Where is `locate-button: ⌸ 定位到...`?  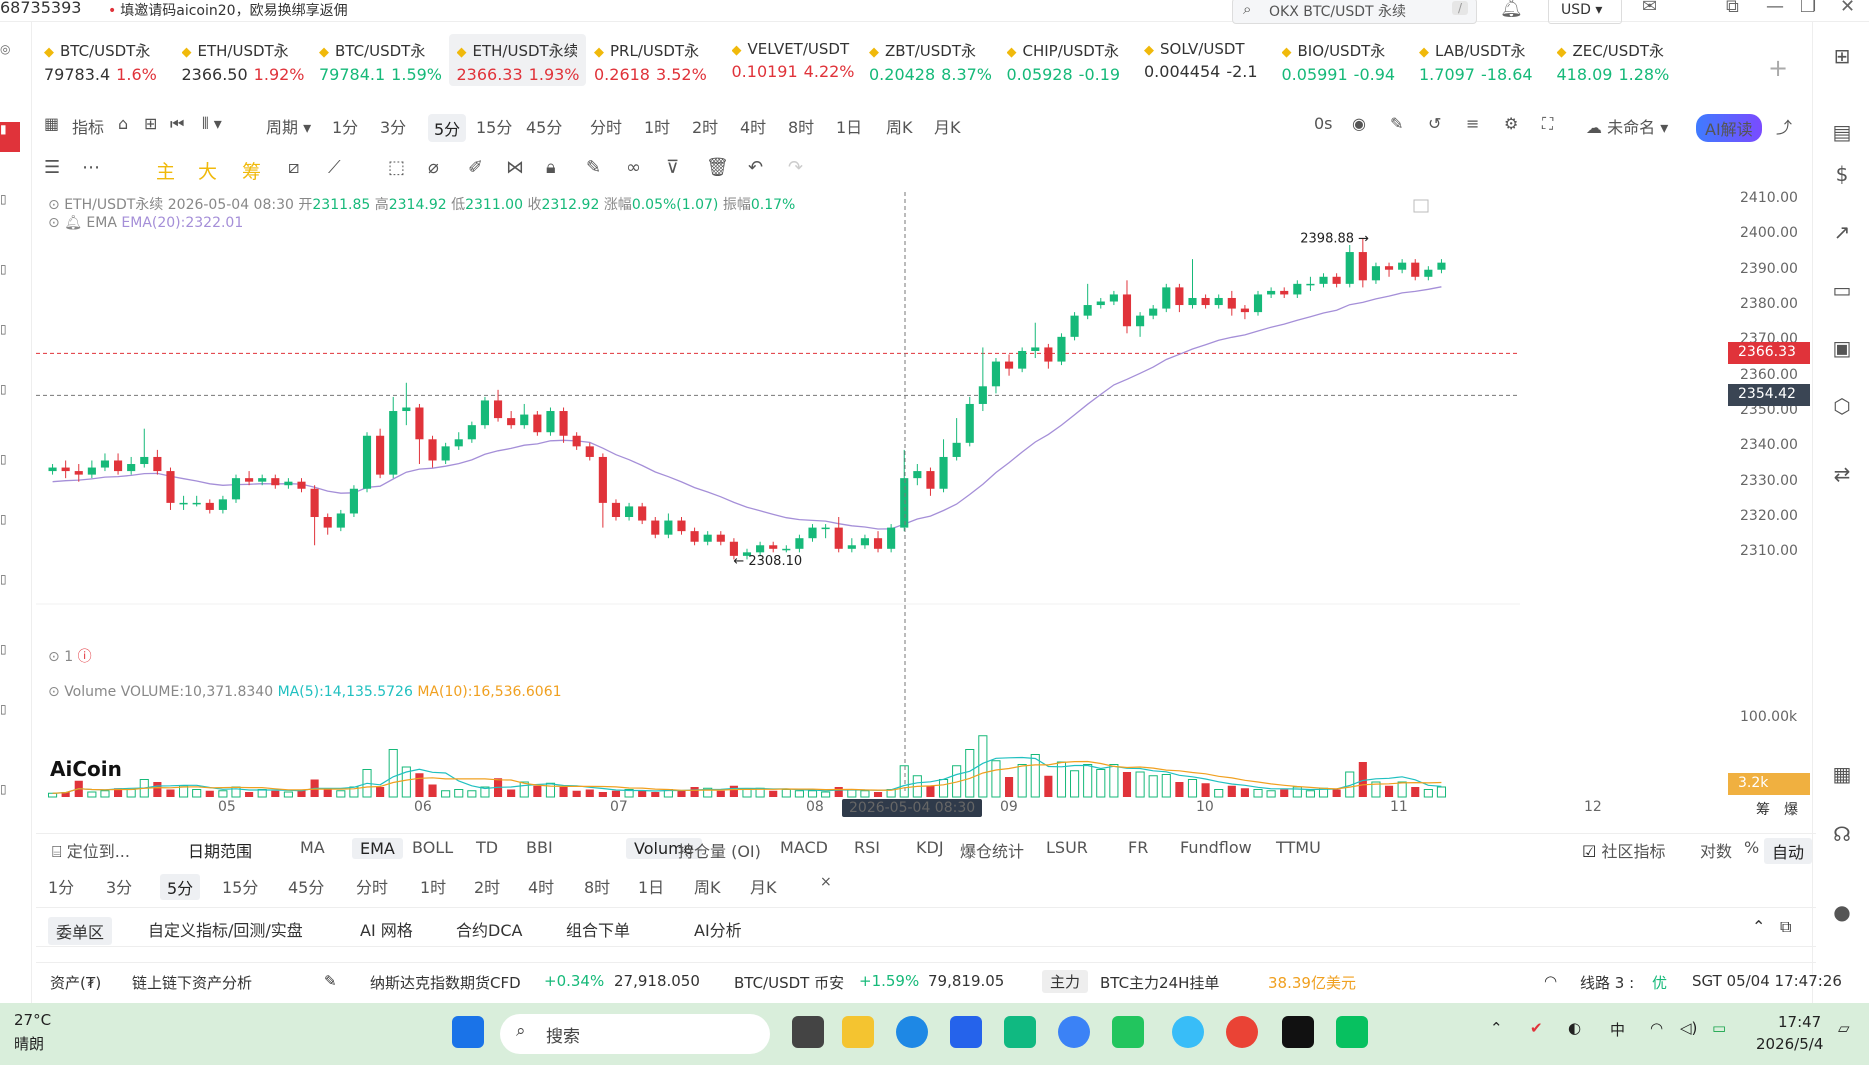 locate-button: ⌸ 定位到... is located at coordinates (91, 850).